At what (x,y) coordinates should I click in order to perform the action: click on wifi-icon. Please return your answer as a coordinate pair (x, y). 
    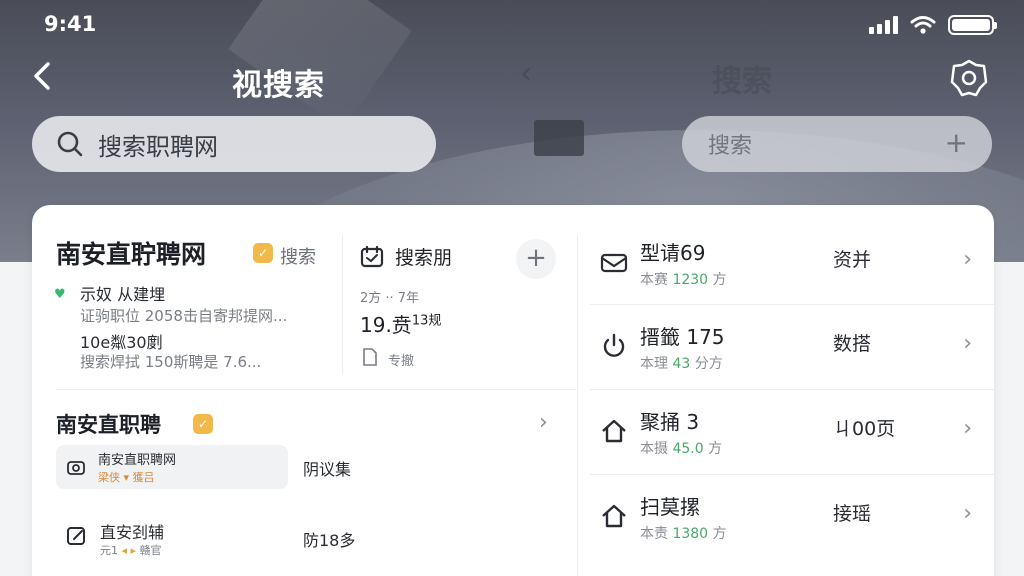
    Looking at the image, I should click on (923, 25).